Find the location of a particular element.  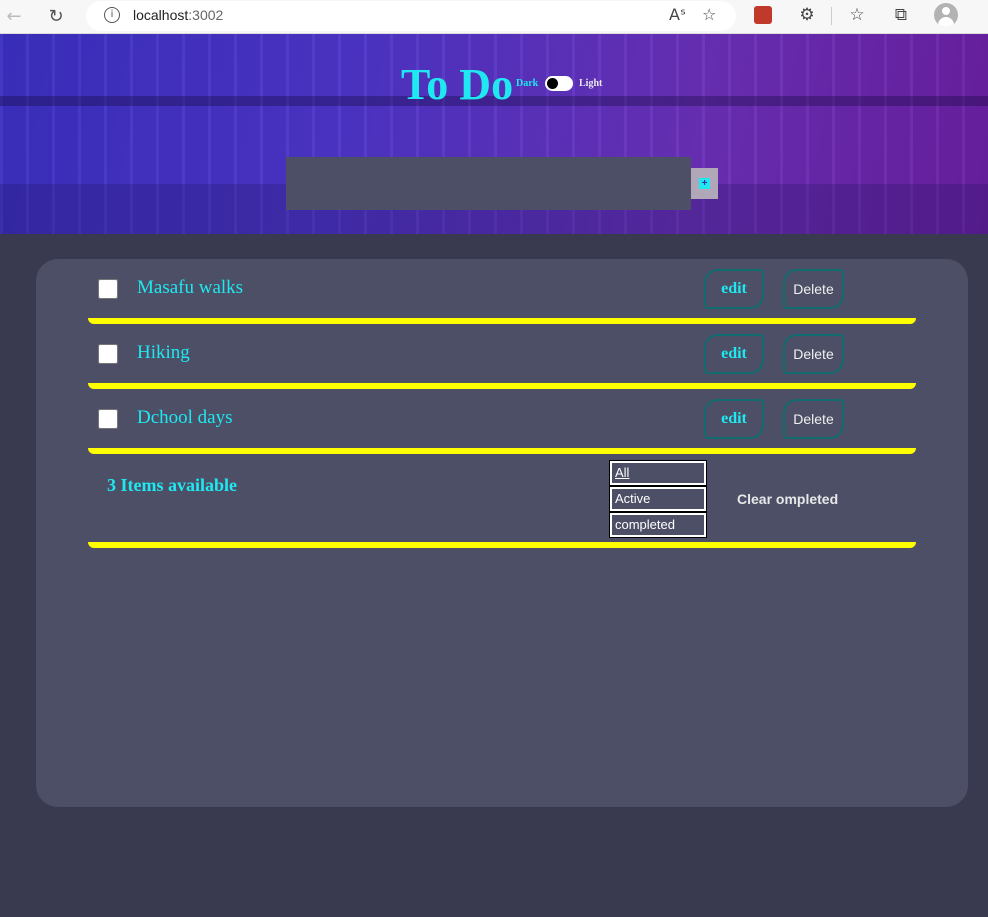

toggle-knob is located at coordinates (552, 83).